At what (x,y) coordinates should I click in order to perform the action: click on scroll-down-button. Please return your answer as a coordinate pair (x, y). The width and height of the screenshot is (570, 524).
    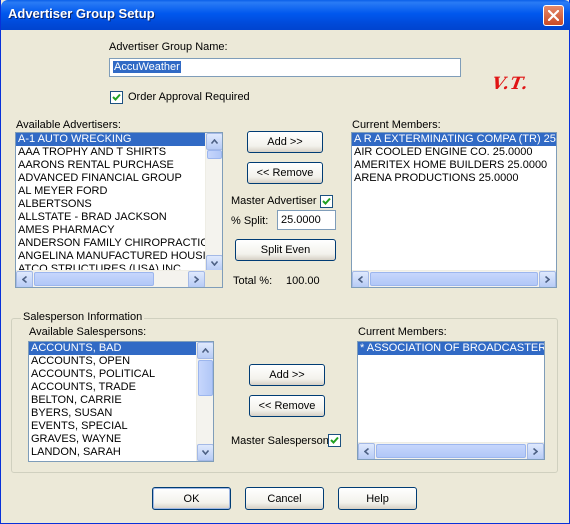
    Looking at the image, I should click on (205, 452).